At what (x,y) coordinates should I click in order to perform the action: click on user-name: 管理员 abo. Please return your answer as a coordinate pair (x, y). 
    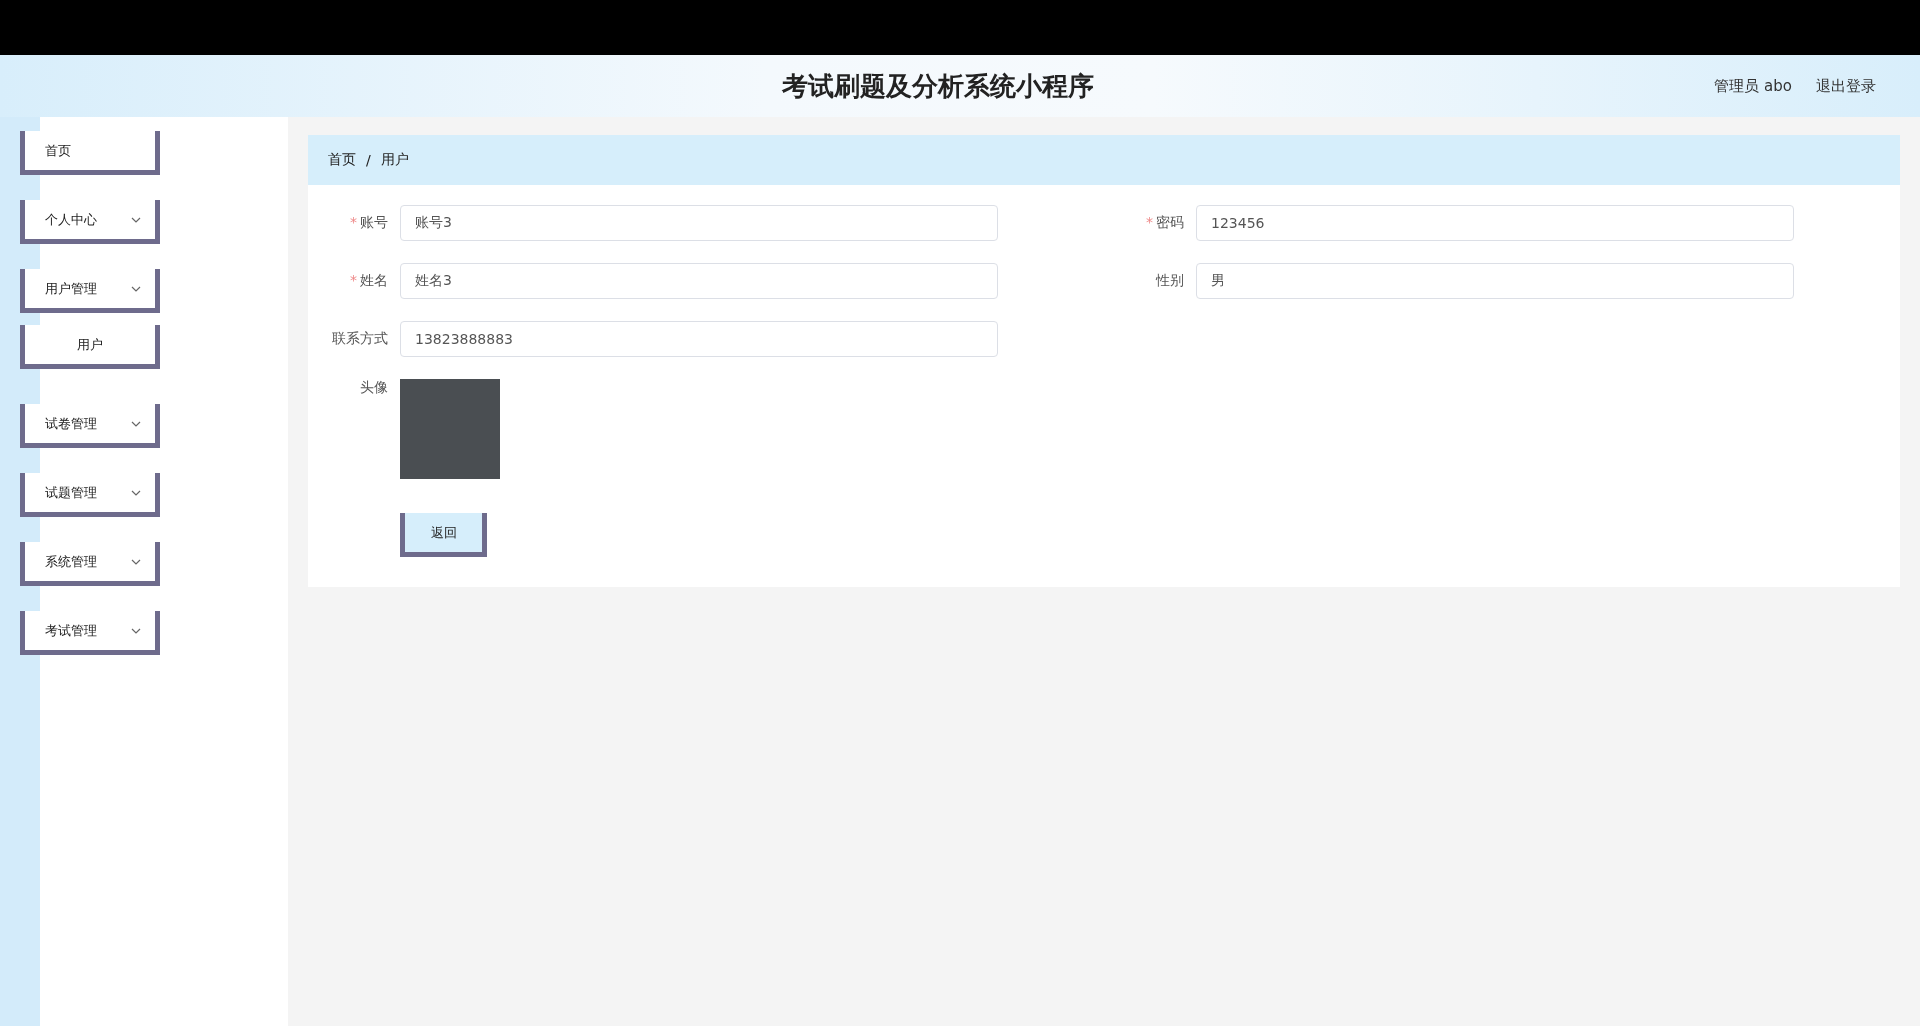
    Looking at the image, I should click on (1753, 86).